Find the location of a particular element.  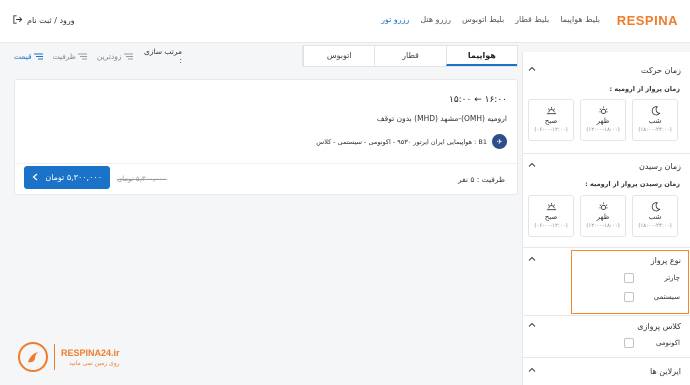

card-divider is located at coordinates (266, 163).